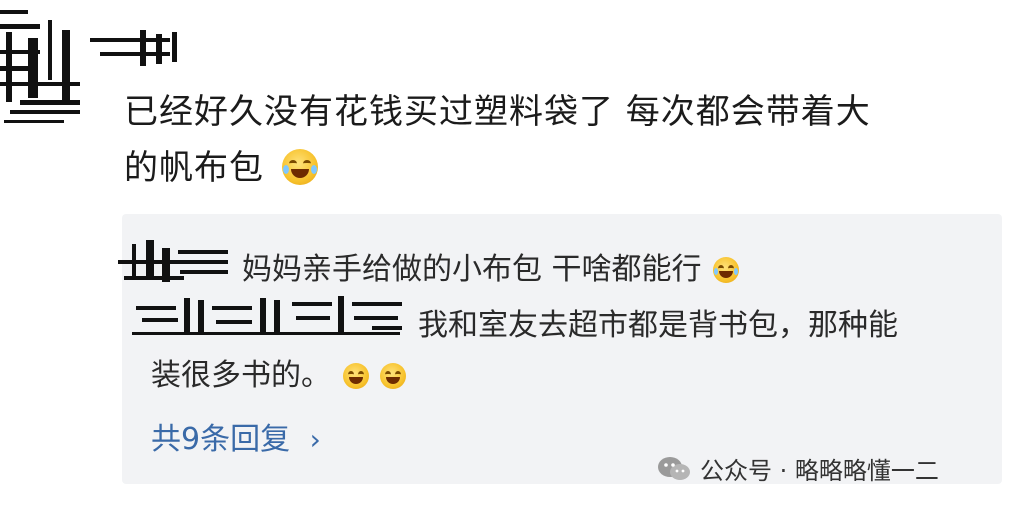 This screenshot has width=1024, height=511. I want to click on view-all-replies-link: 共9条回复 ›, so click(236, 436).